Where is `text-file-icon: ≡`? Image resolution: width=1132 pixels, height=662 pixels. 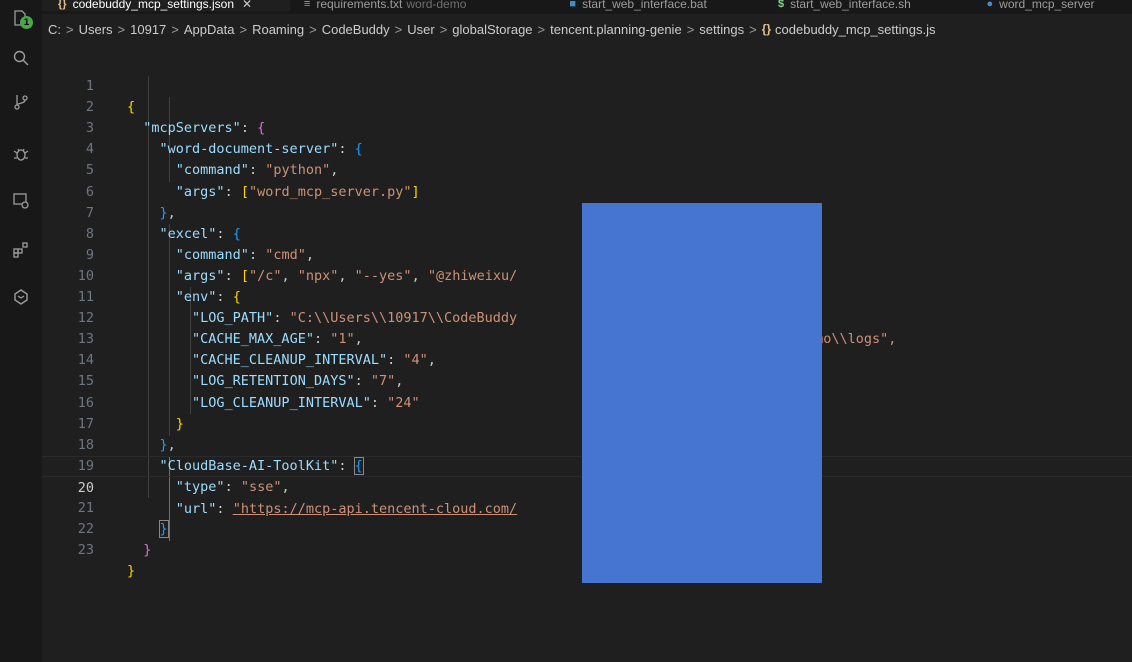 text-file-icon: ≡ is located at coordinates (307, 5).